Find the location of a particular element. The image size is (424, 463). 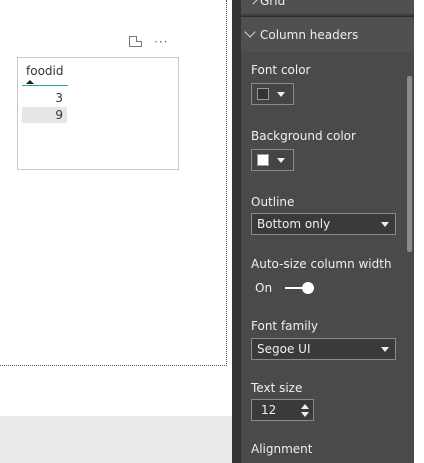

chevron-right-icon is located at coordinates (253, 2).